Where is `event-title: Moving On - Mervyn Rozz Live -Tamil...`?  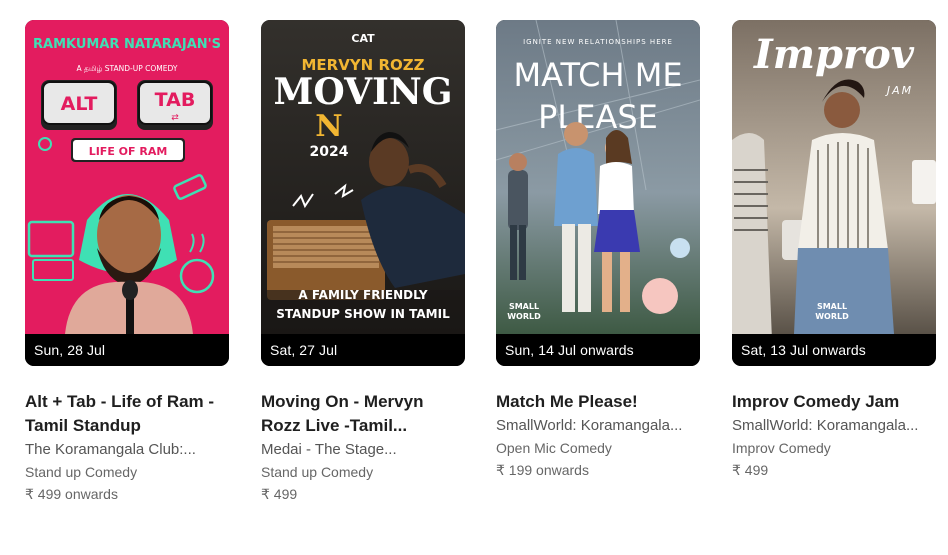 event-title: Moving On - Mervyn Rozz Live -Tamil... is located at coordinates (363, 414).